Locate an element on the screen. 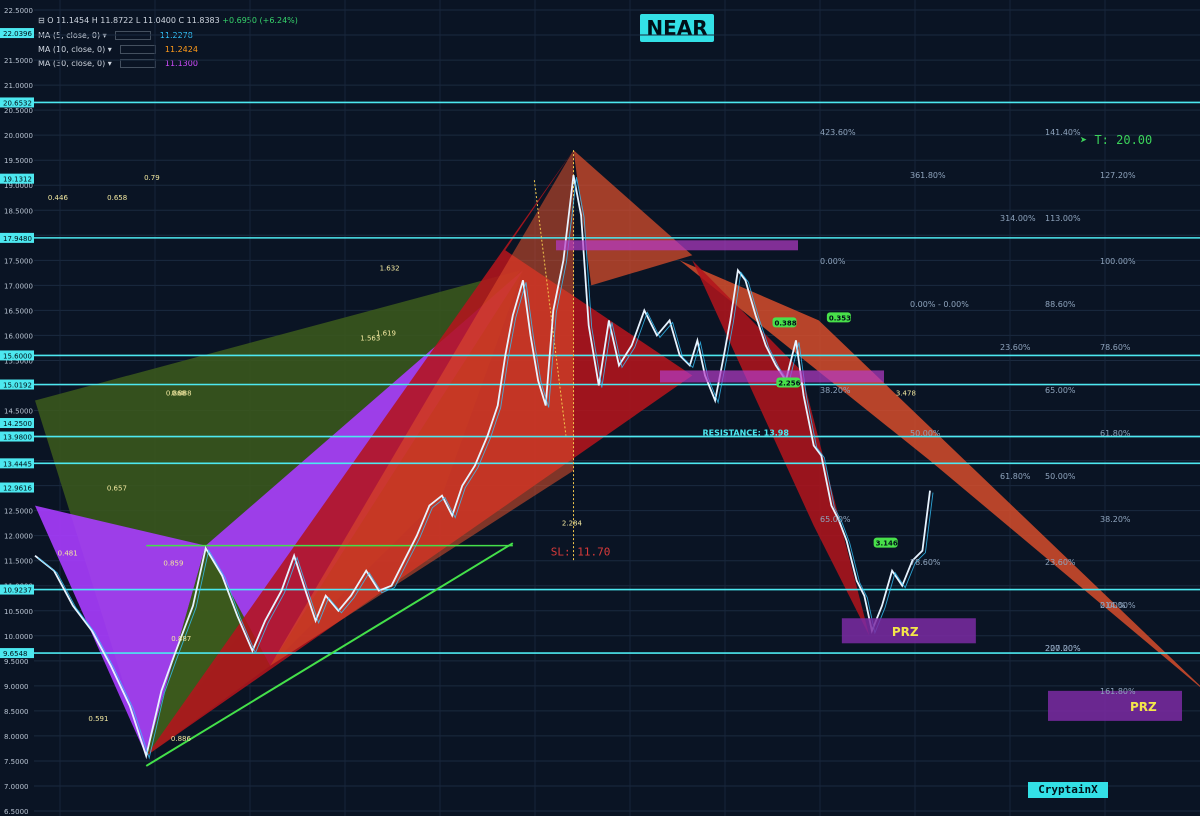  fib-label: 88.60% is located at coordinates (1060, 304).